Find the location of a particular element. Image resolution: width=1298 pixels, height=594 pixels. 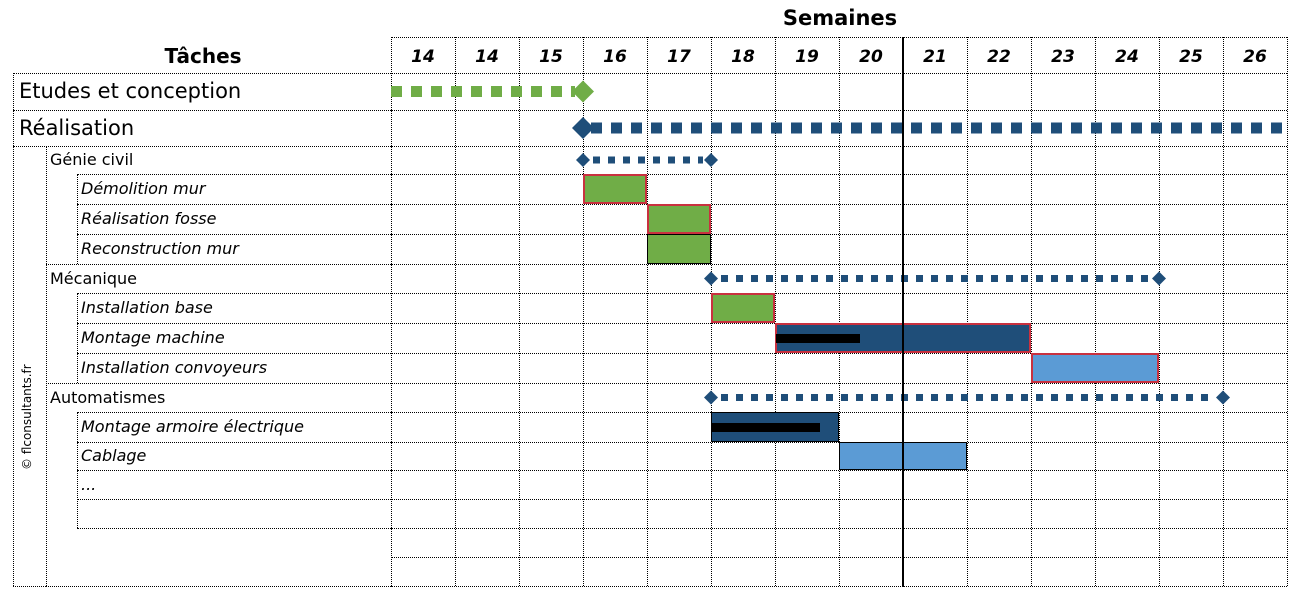

current-week-line is located at coordinates (903, 312).